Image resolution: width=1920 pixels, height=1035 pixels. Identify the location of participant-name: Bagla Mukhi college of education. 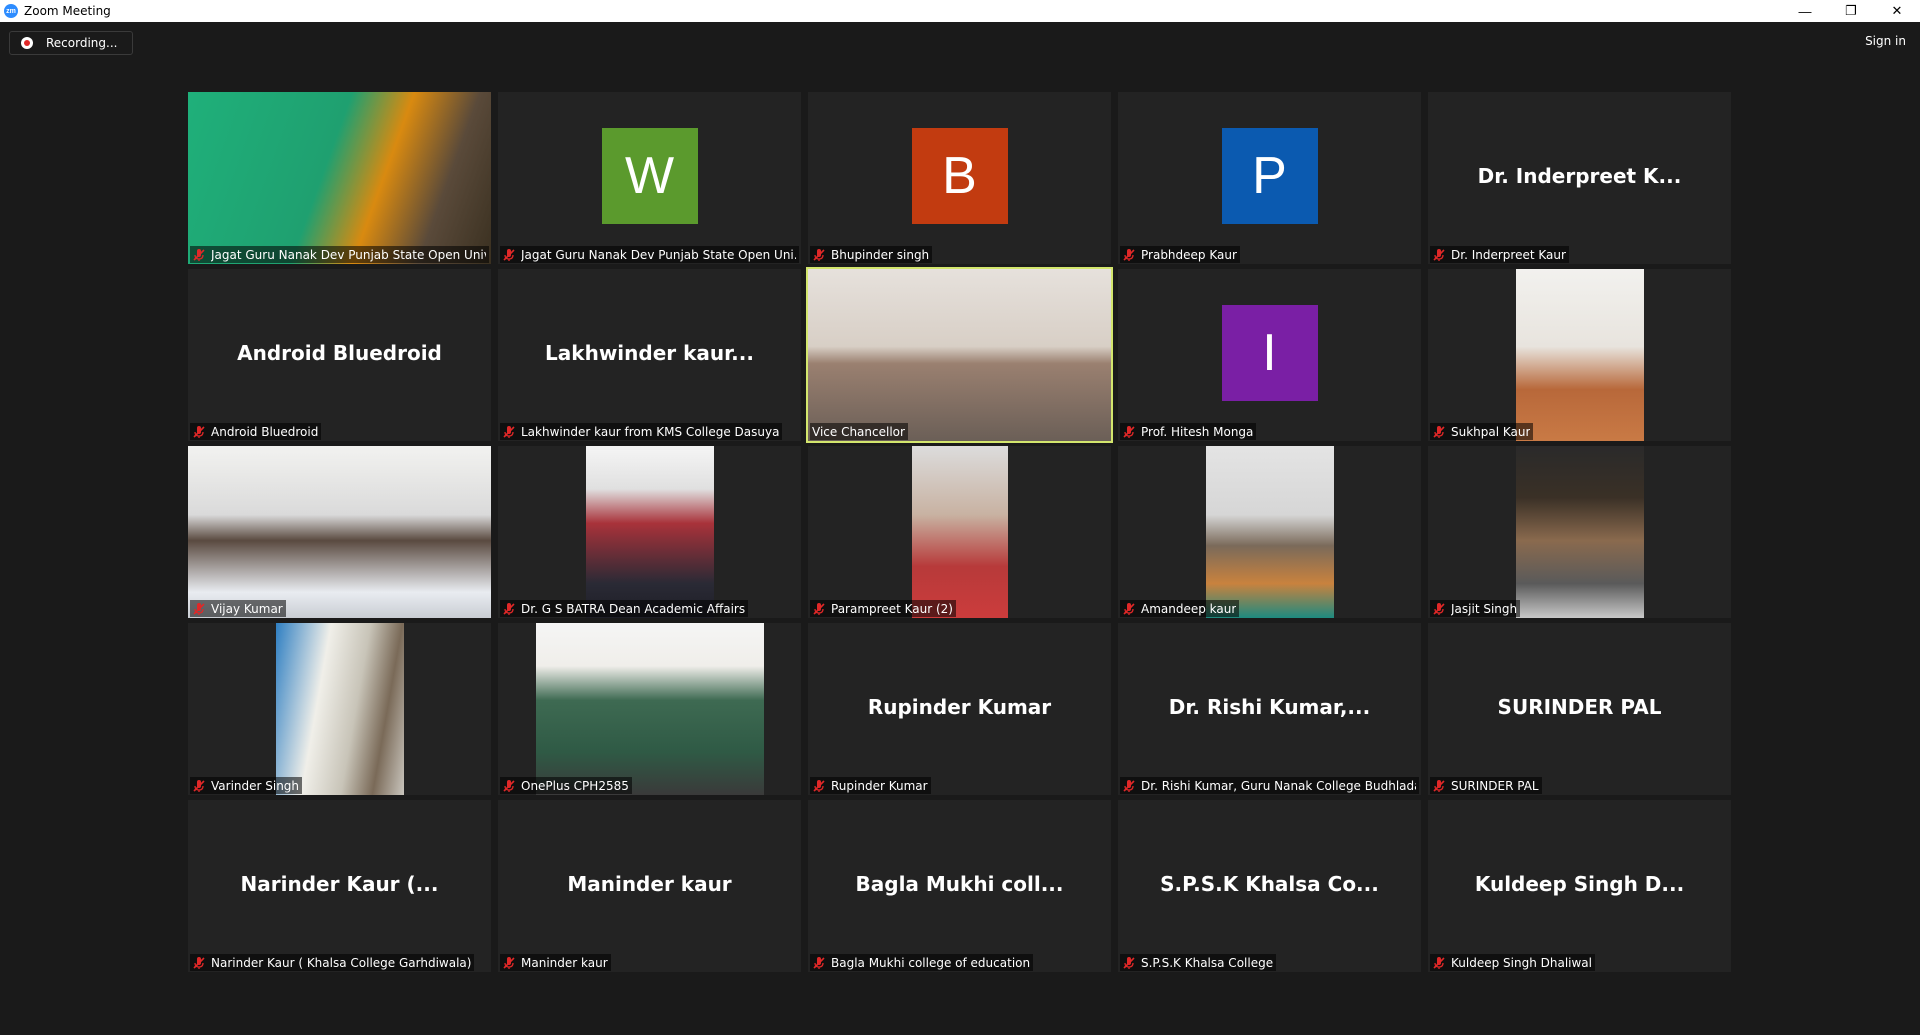
(931, 962).